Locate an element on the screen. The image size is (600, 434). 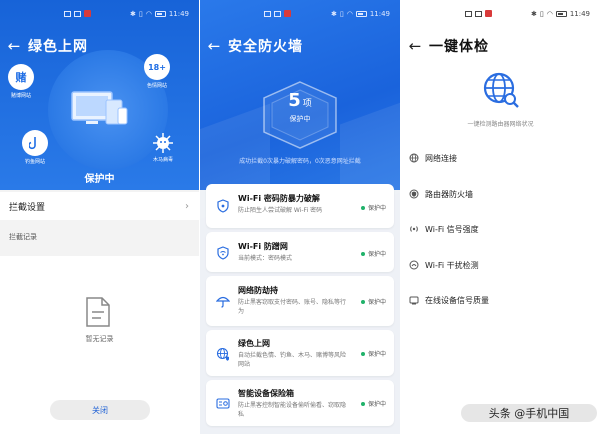
empty-document-icon is located at coordinates (98, 312).